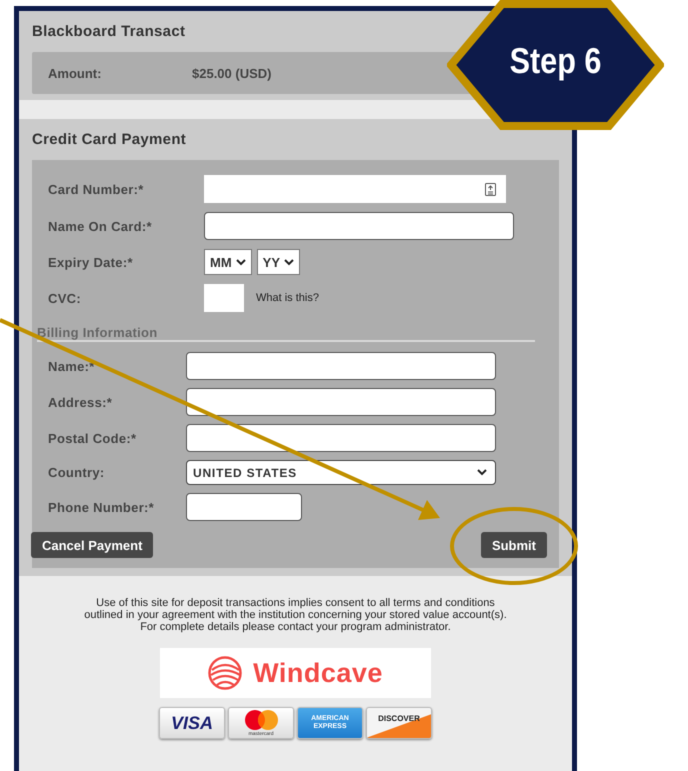 The image size is (688, 771). I want to click on amount-value: $25.00 (USD), so click(232, 73).